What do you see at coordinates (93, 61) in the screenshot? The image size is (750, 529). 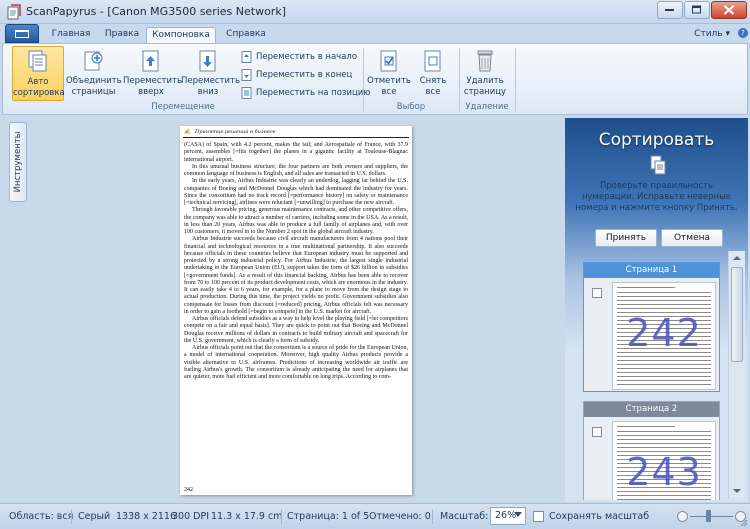 I see `combine-pages-icon` at bounding box center [93, 61].